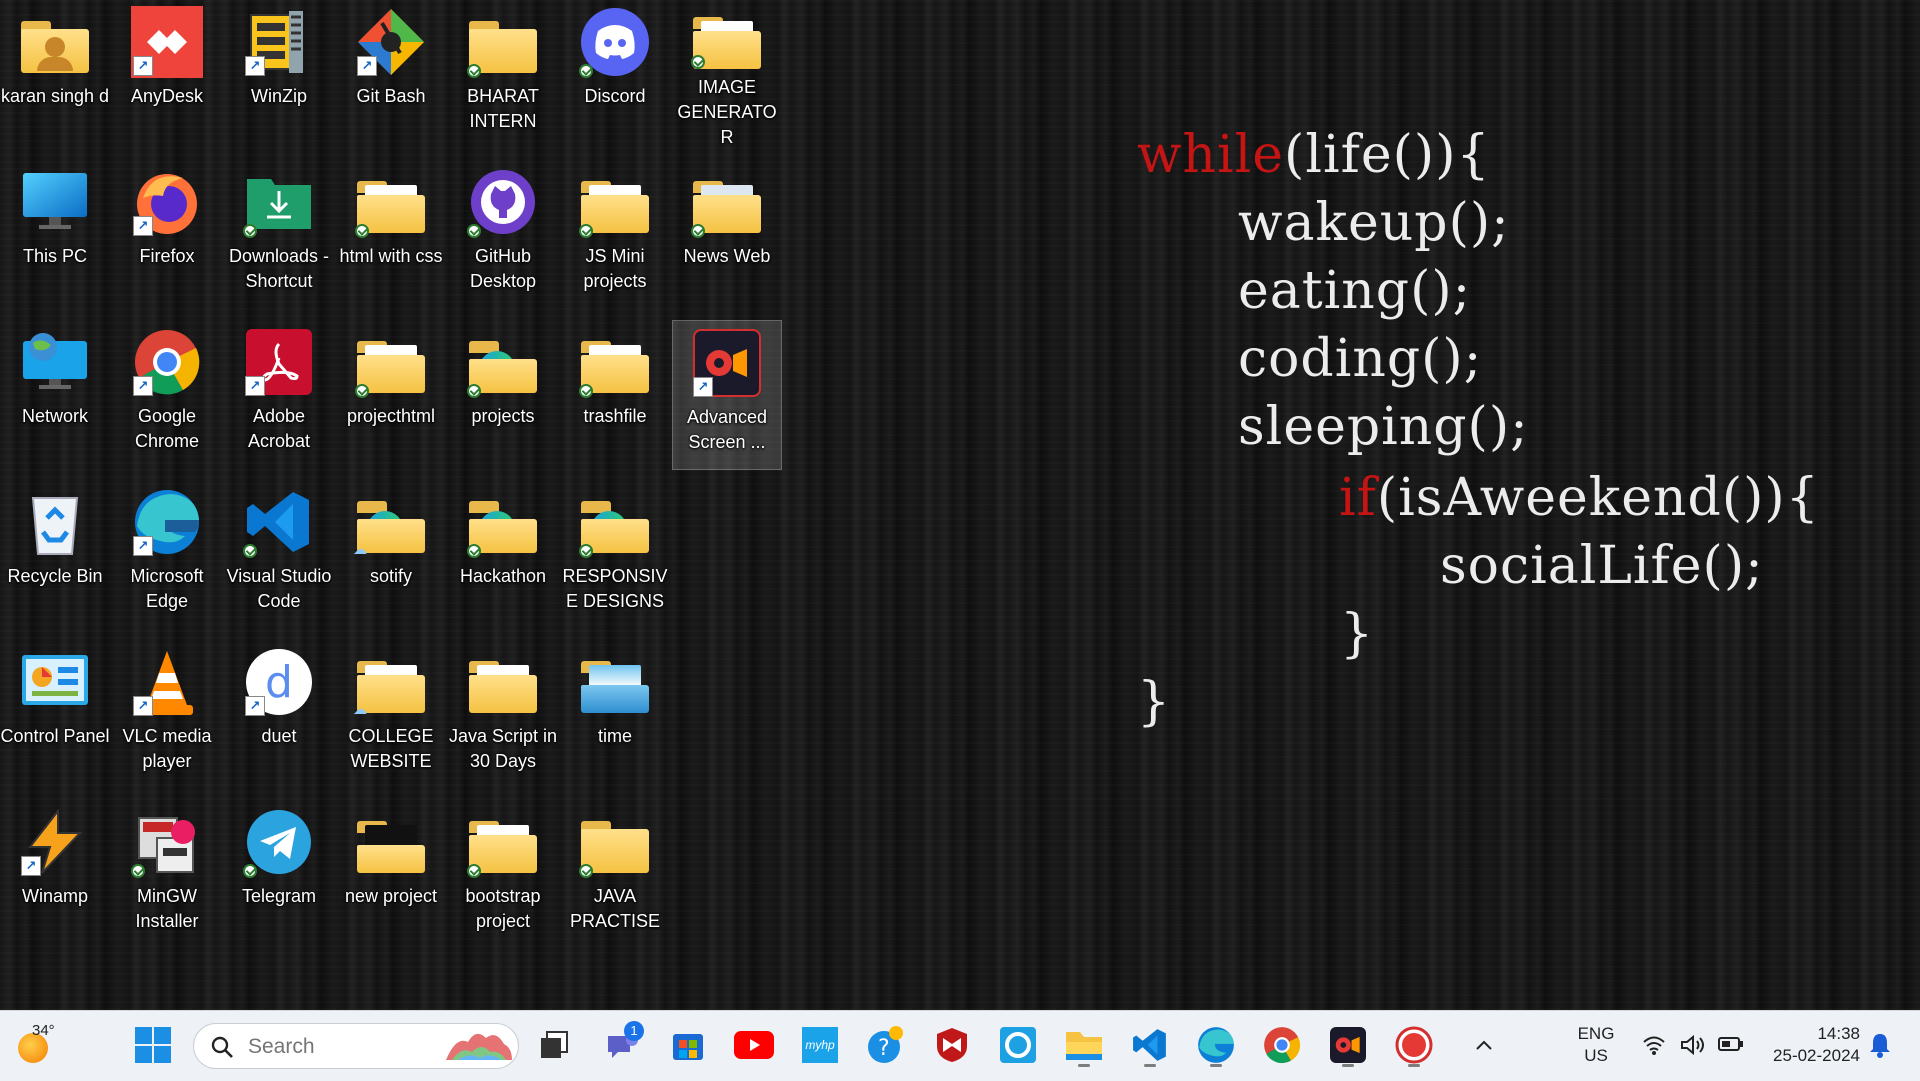  What do you see at coordinates (279, 875) in the screenshot?
I see `desktop-icon-telegram: Telegram` at bounding box center [279, 875].